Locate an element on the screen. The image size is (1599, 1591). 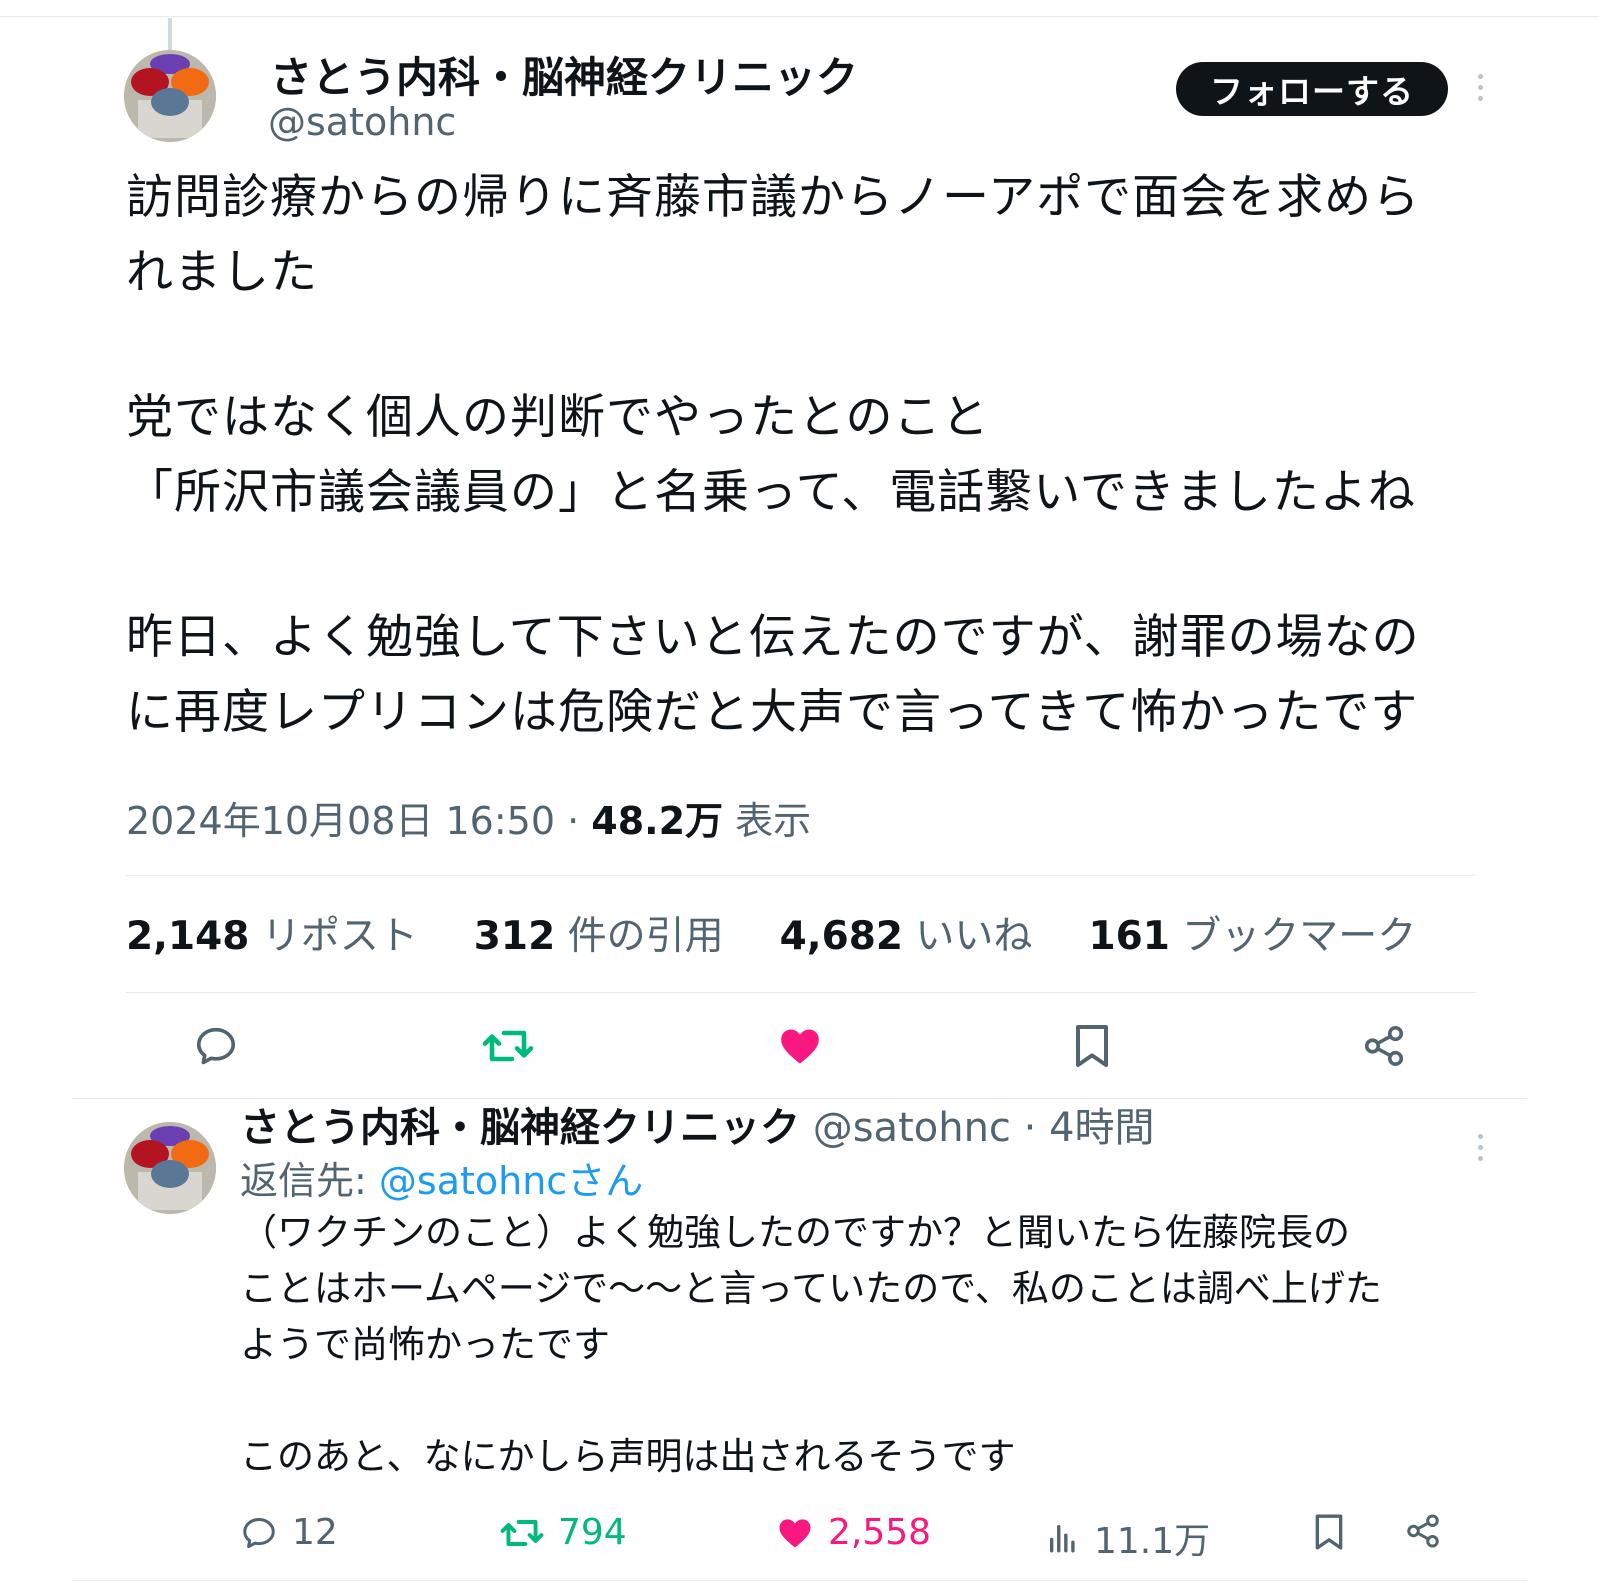
tweet-text-line: 昨日、よく勉強して下さいと伝えたのですが、謝罪の場なの is located at coordinates (773, 637).